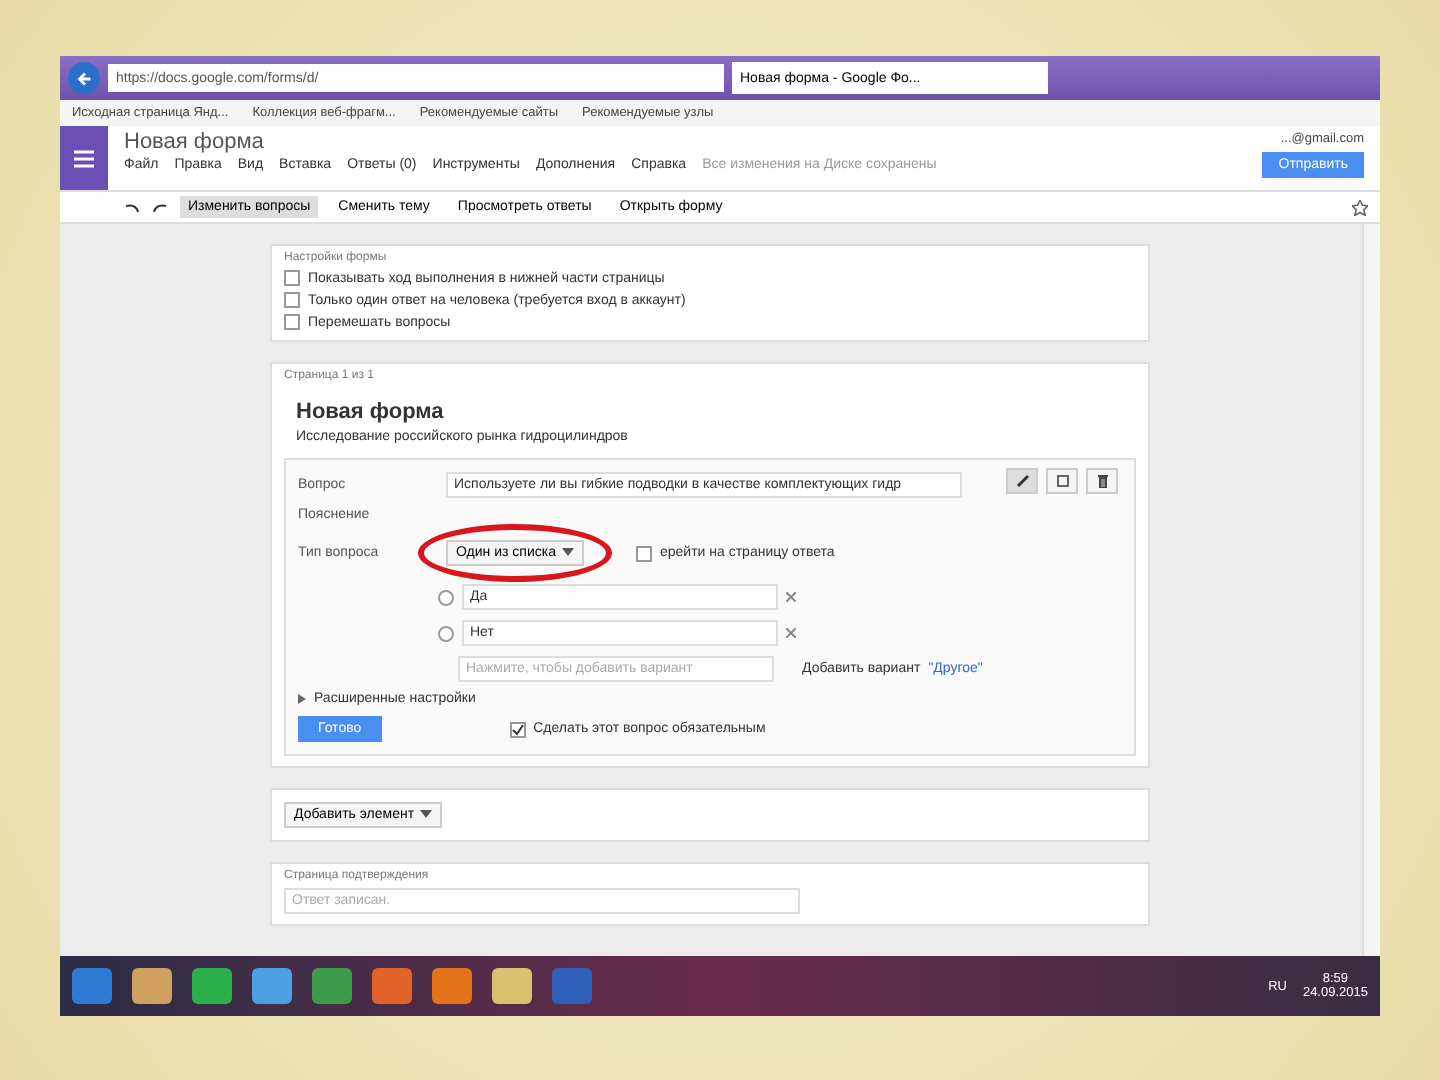 The width and height of the screenshot is (1440, 1080). I want to click on scrollbar, so click(1371, 590).